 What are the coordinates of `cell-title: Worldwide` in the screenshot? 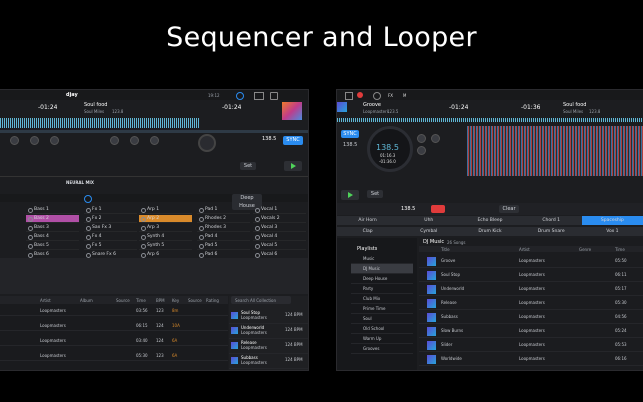 It's located at (451, 358).